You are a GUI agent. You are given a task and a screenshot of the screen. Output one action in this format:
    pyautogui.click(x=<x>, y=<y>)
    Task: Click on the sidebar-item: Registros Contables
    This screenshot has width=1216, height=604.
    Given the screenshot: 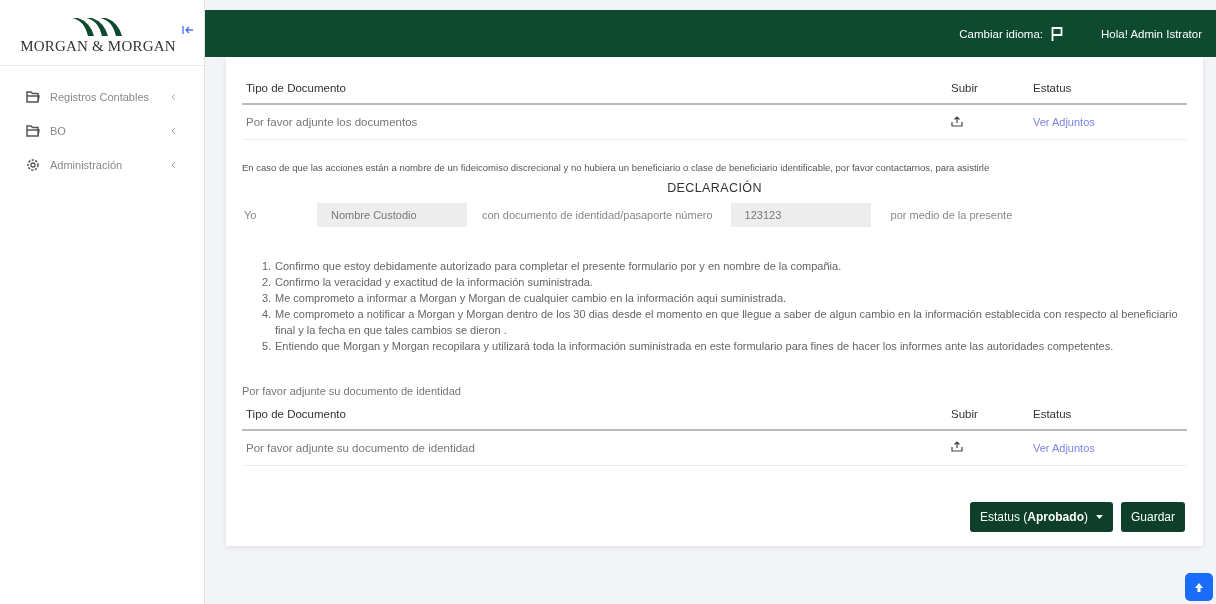 What is the action you would take?
    pyautogui.click(x=102, y=97)
    